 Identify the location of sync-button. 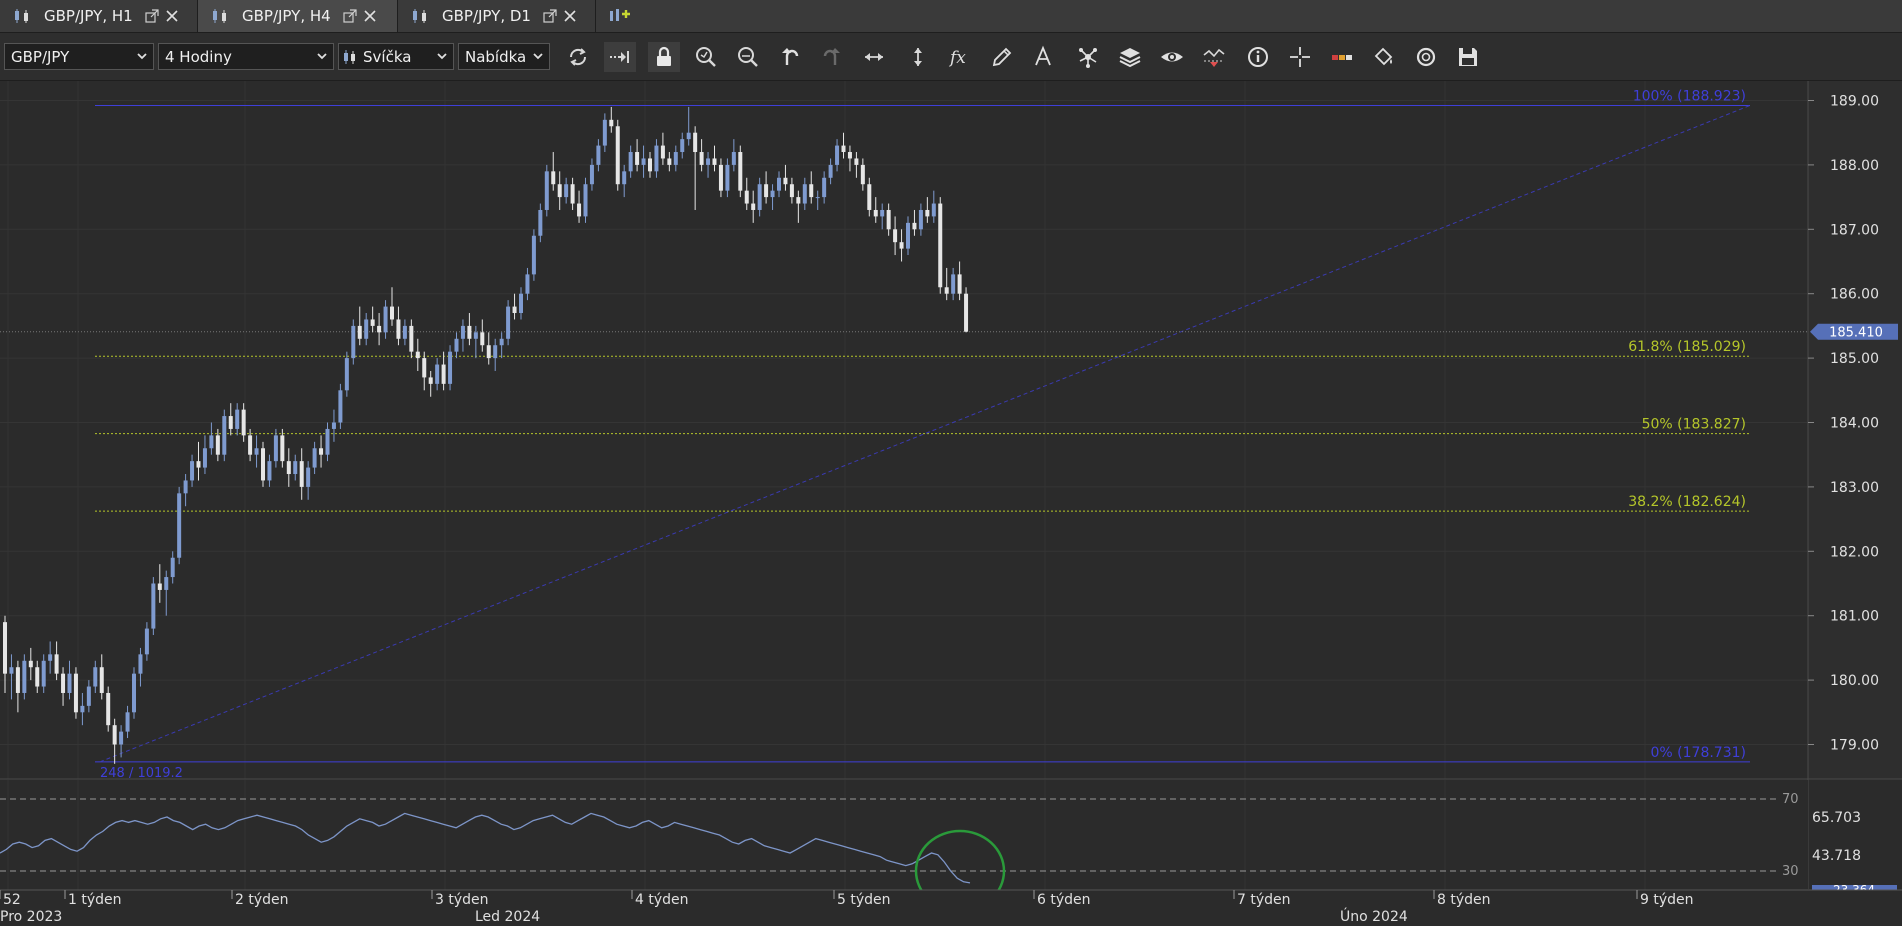
(1426, 57).